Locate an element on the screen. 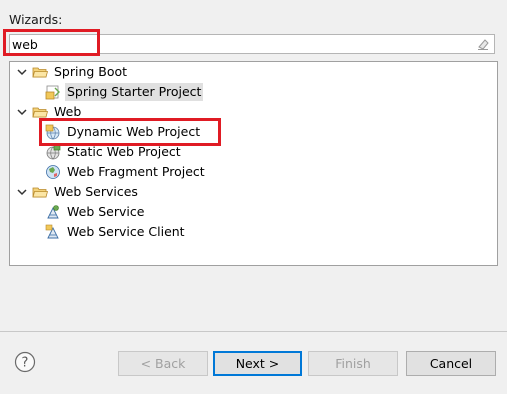  back-button: < Back is located at coordinates (163, 363).